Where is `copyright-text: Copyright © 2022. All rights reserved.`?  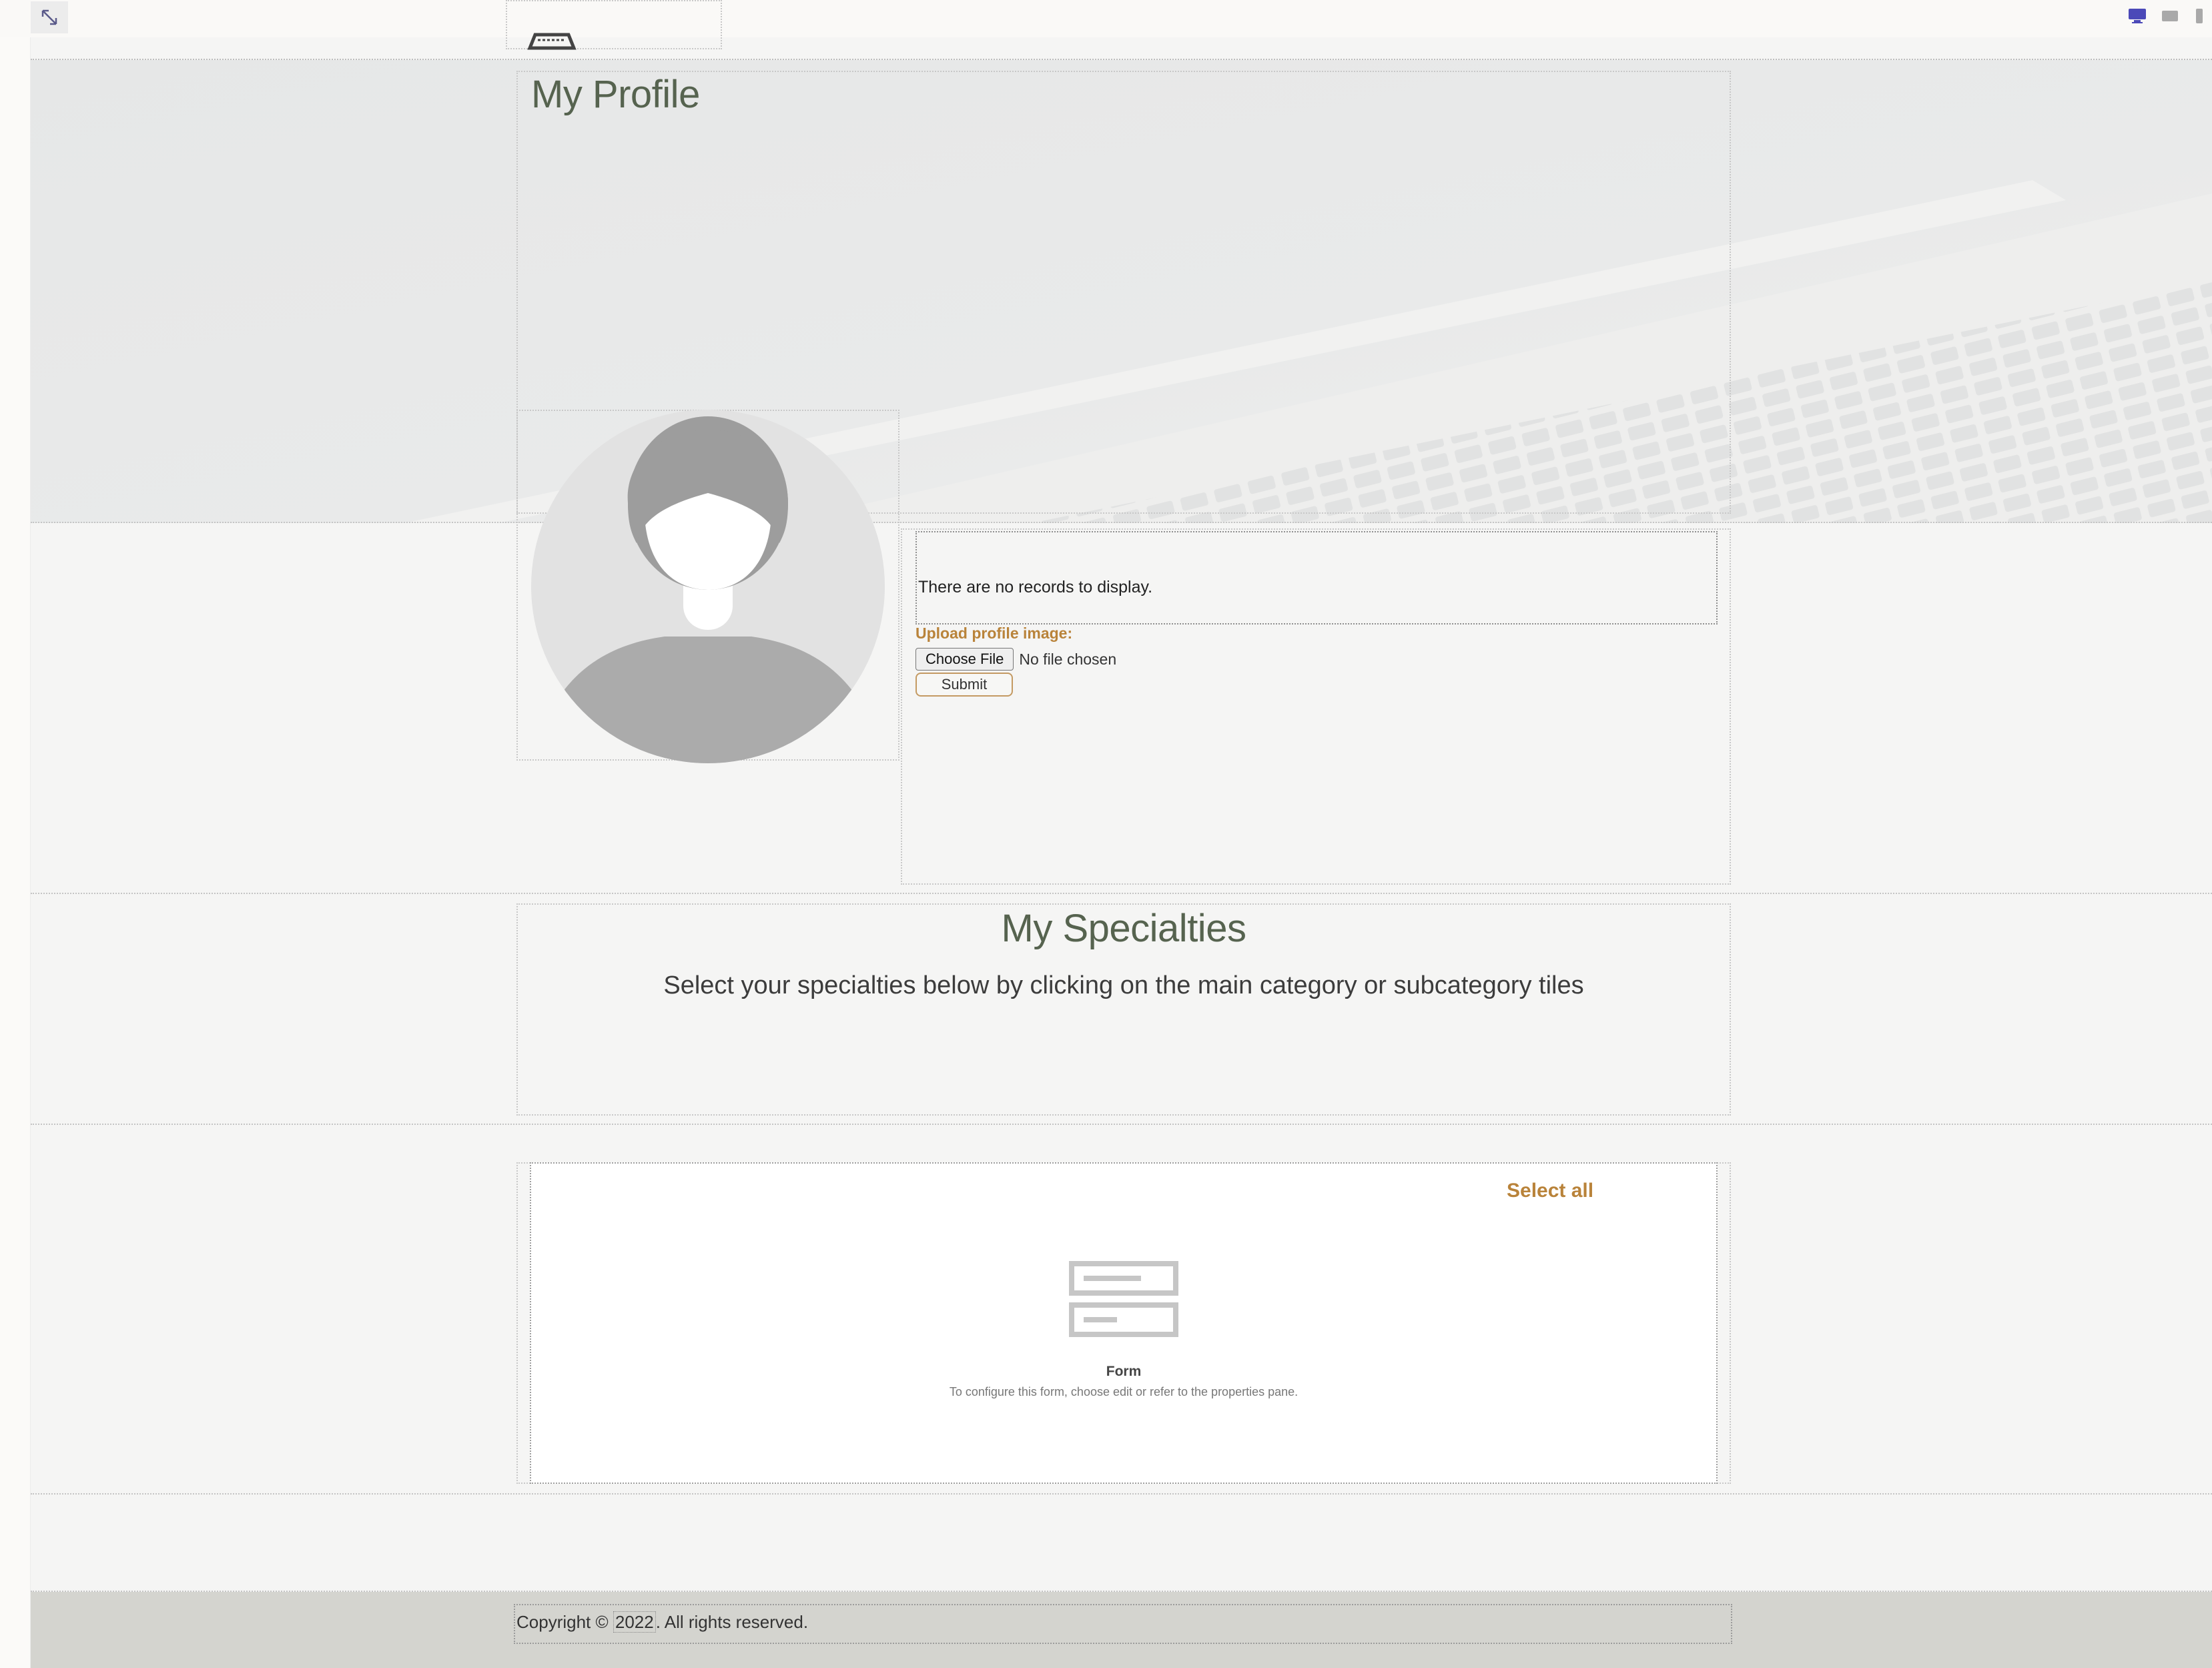 copyright-text: Copyright © 2022. All rights reserved. is located at coordinates (662, 1622).